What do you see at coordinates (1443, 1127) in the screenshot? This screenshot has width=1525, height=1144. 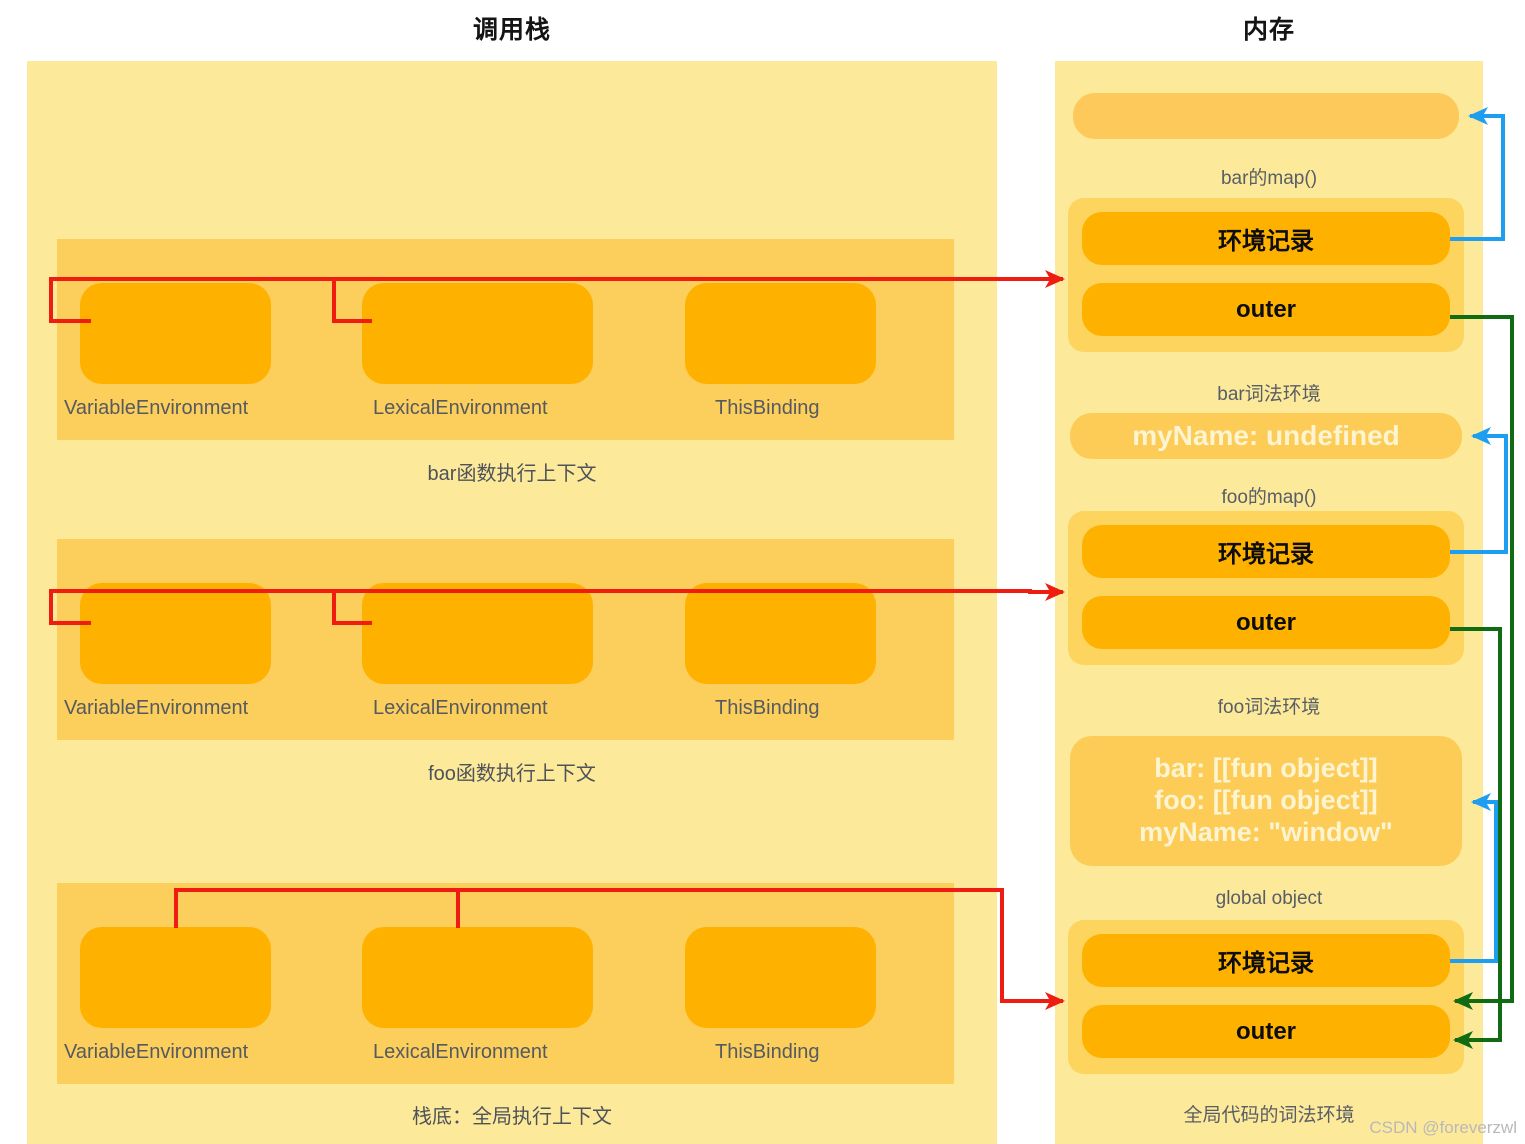 I see `csdn-watermark: CSDN @foreverzwl` at bounding box center [1443, 1127].